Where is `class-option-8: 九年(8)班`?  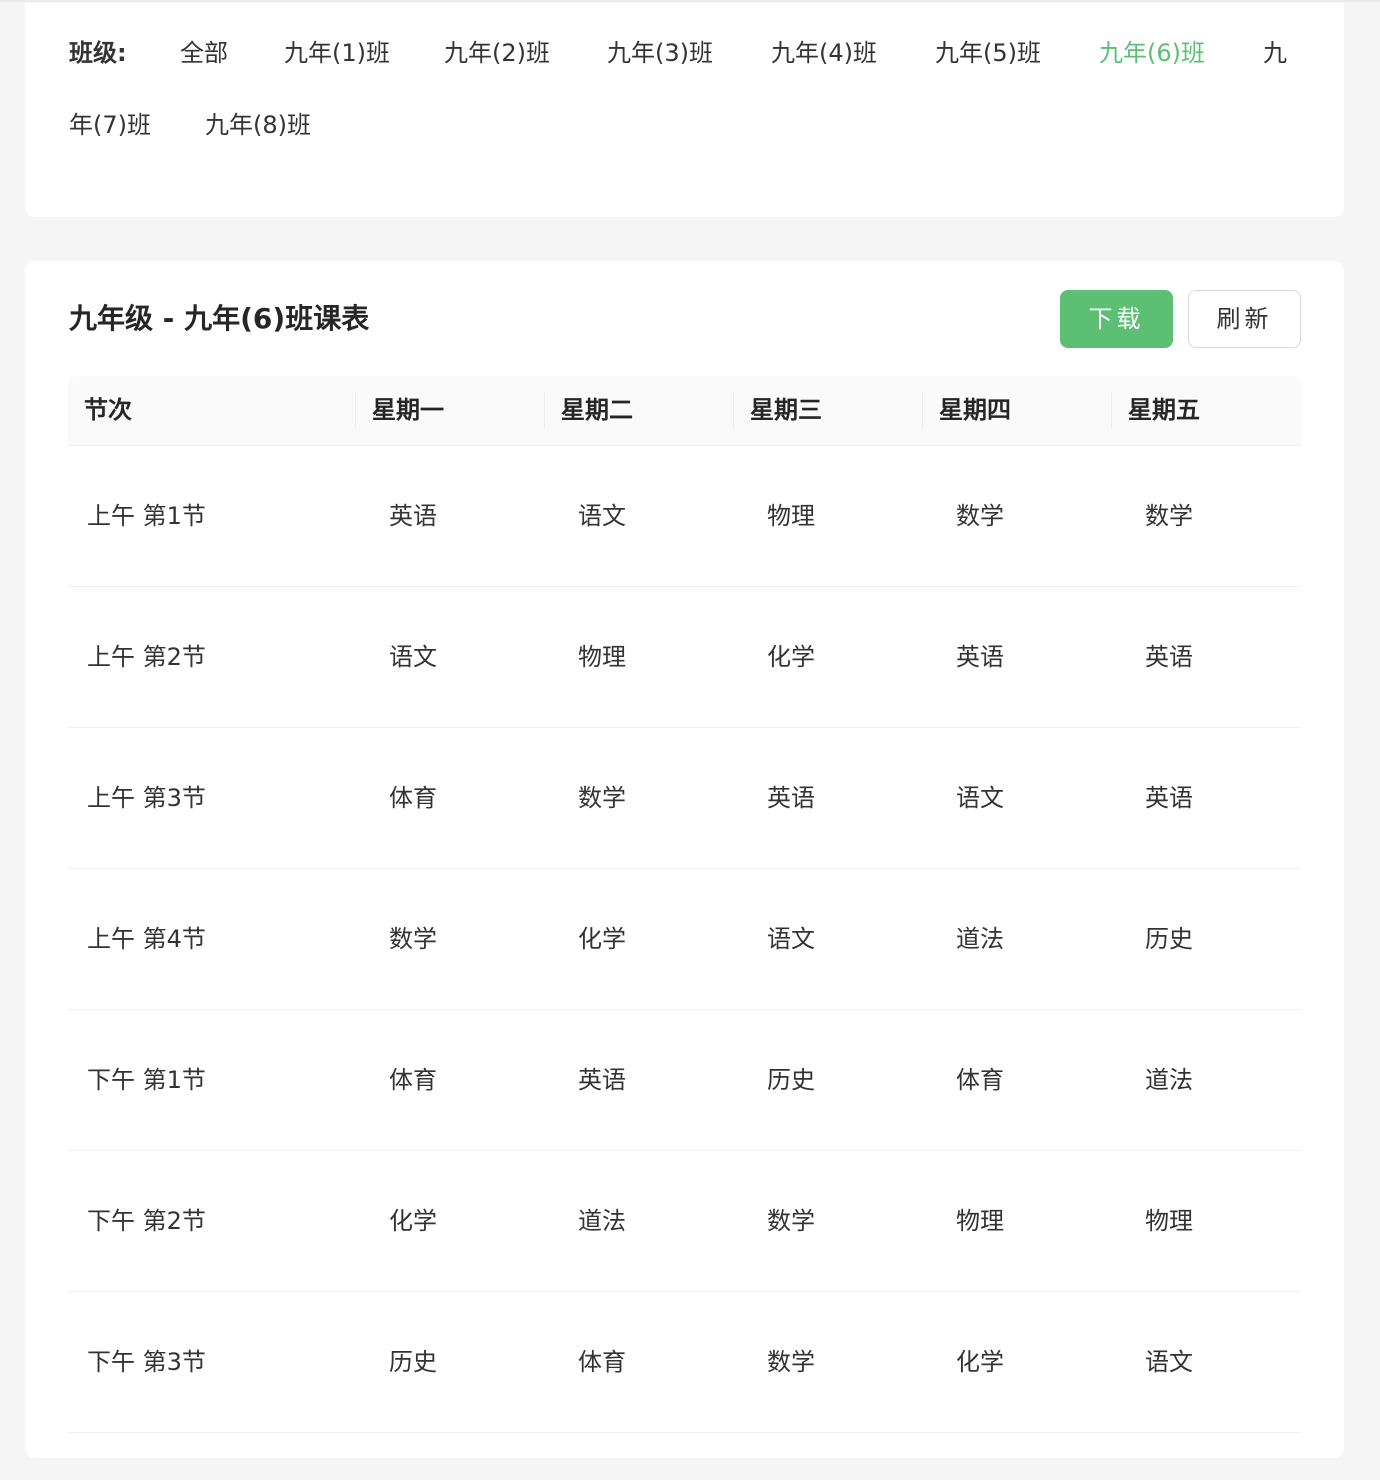
class-option-8: 九年(8)班 is located at coordinates (258, 125).